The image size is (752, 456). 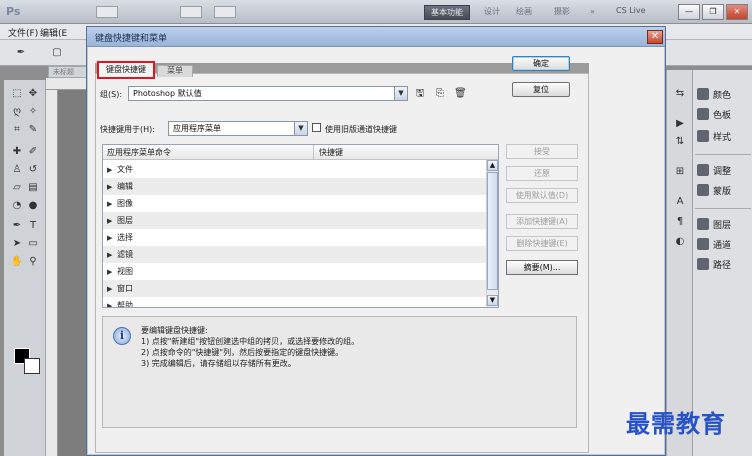 What do you see at coordinates (17, 262) in the screenshot?
I see `hand-tool-icon: ✋` at bounding box center [17, 262].